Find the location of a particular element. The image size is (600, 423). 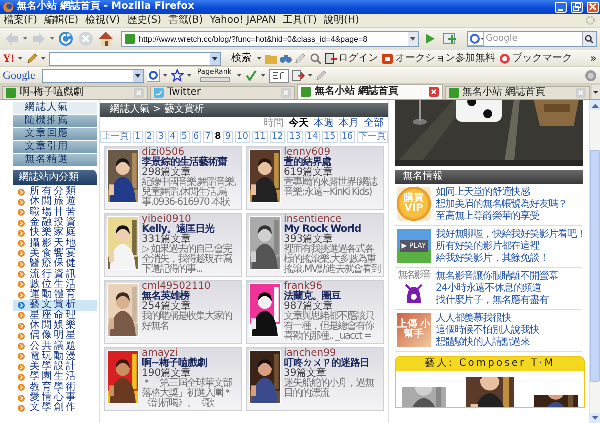

close-icon is located at coordinates (433, 92).